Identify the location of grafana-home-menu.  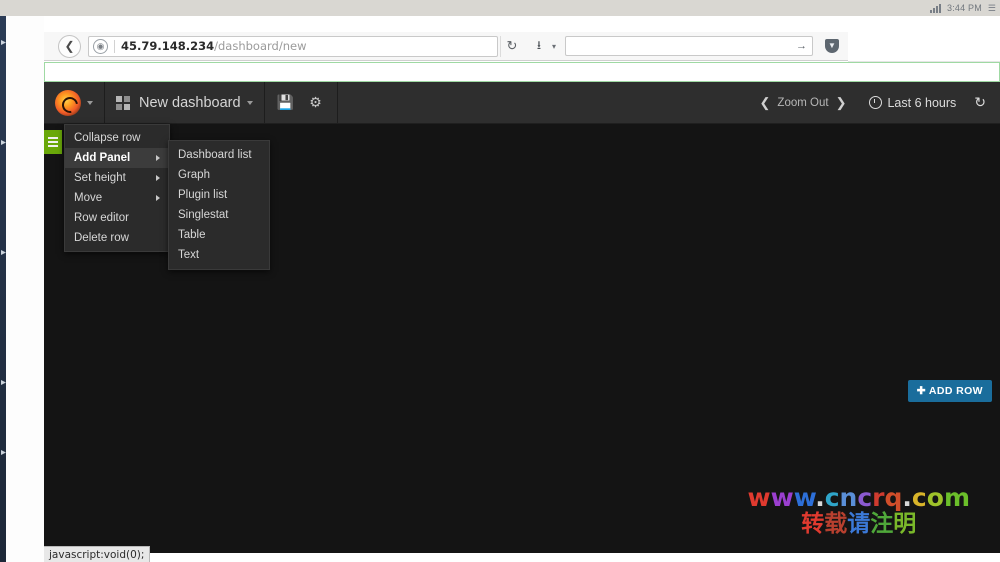
(74, 102).